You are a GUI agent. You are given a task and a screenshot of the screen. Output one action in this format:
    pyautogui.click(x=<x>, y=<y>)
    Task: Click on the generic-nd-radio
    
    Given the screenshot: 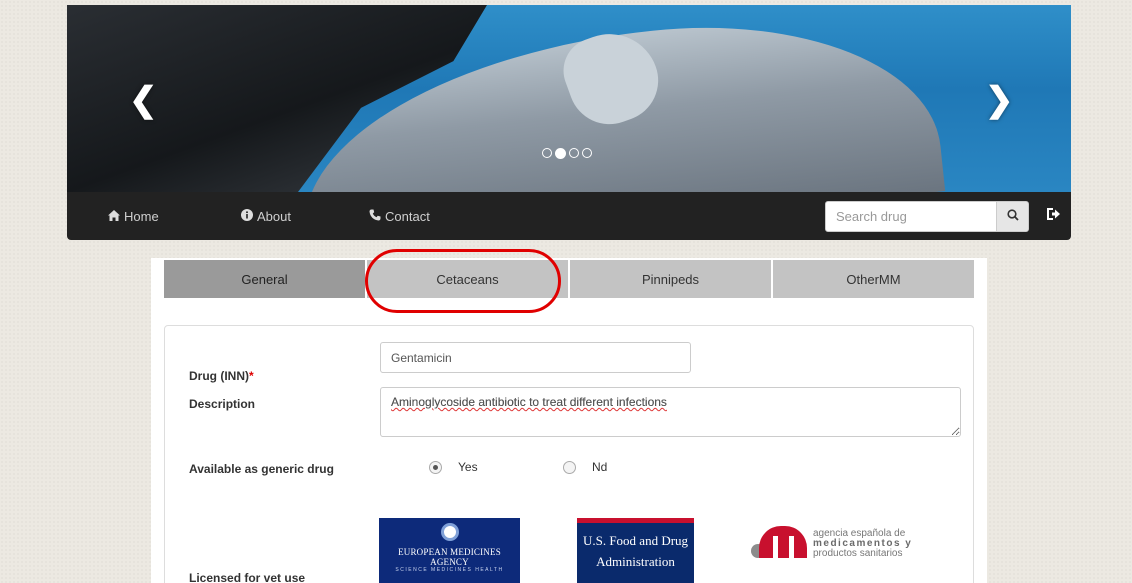 What is the action you would take?
    pyautogui.click(x=569, y=467)
    